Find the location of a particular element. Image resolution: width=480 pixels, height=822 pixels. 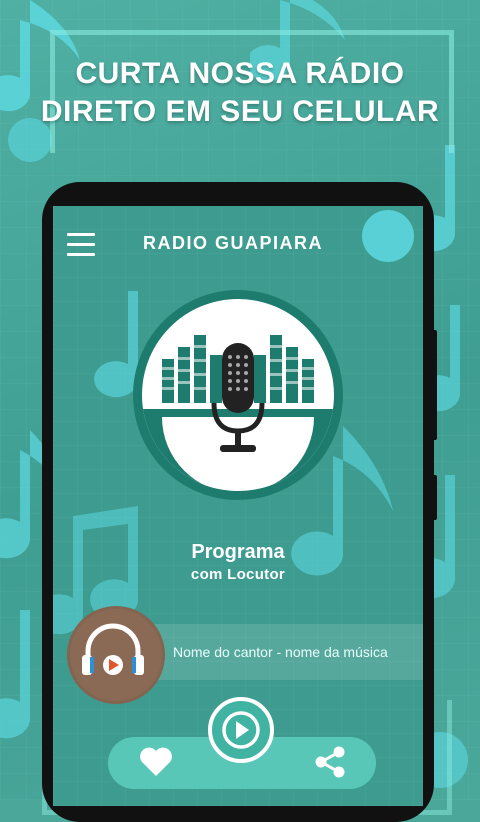

promo-headline-line1: CURTA NOSSA RÁDIO is located at coordinates (240, 73).